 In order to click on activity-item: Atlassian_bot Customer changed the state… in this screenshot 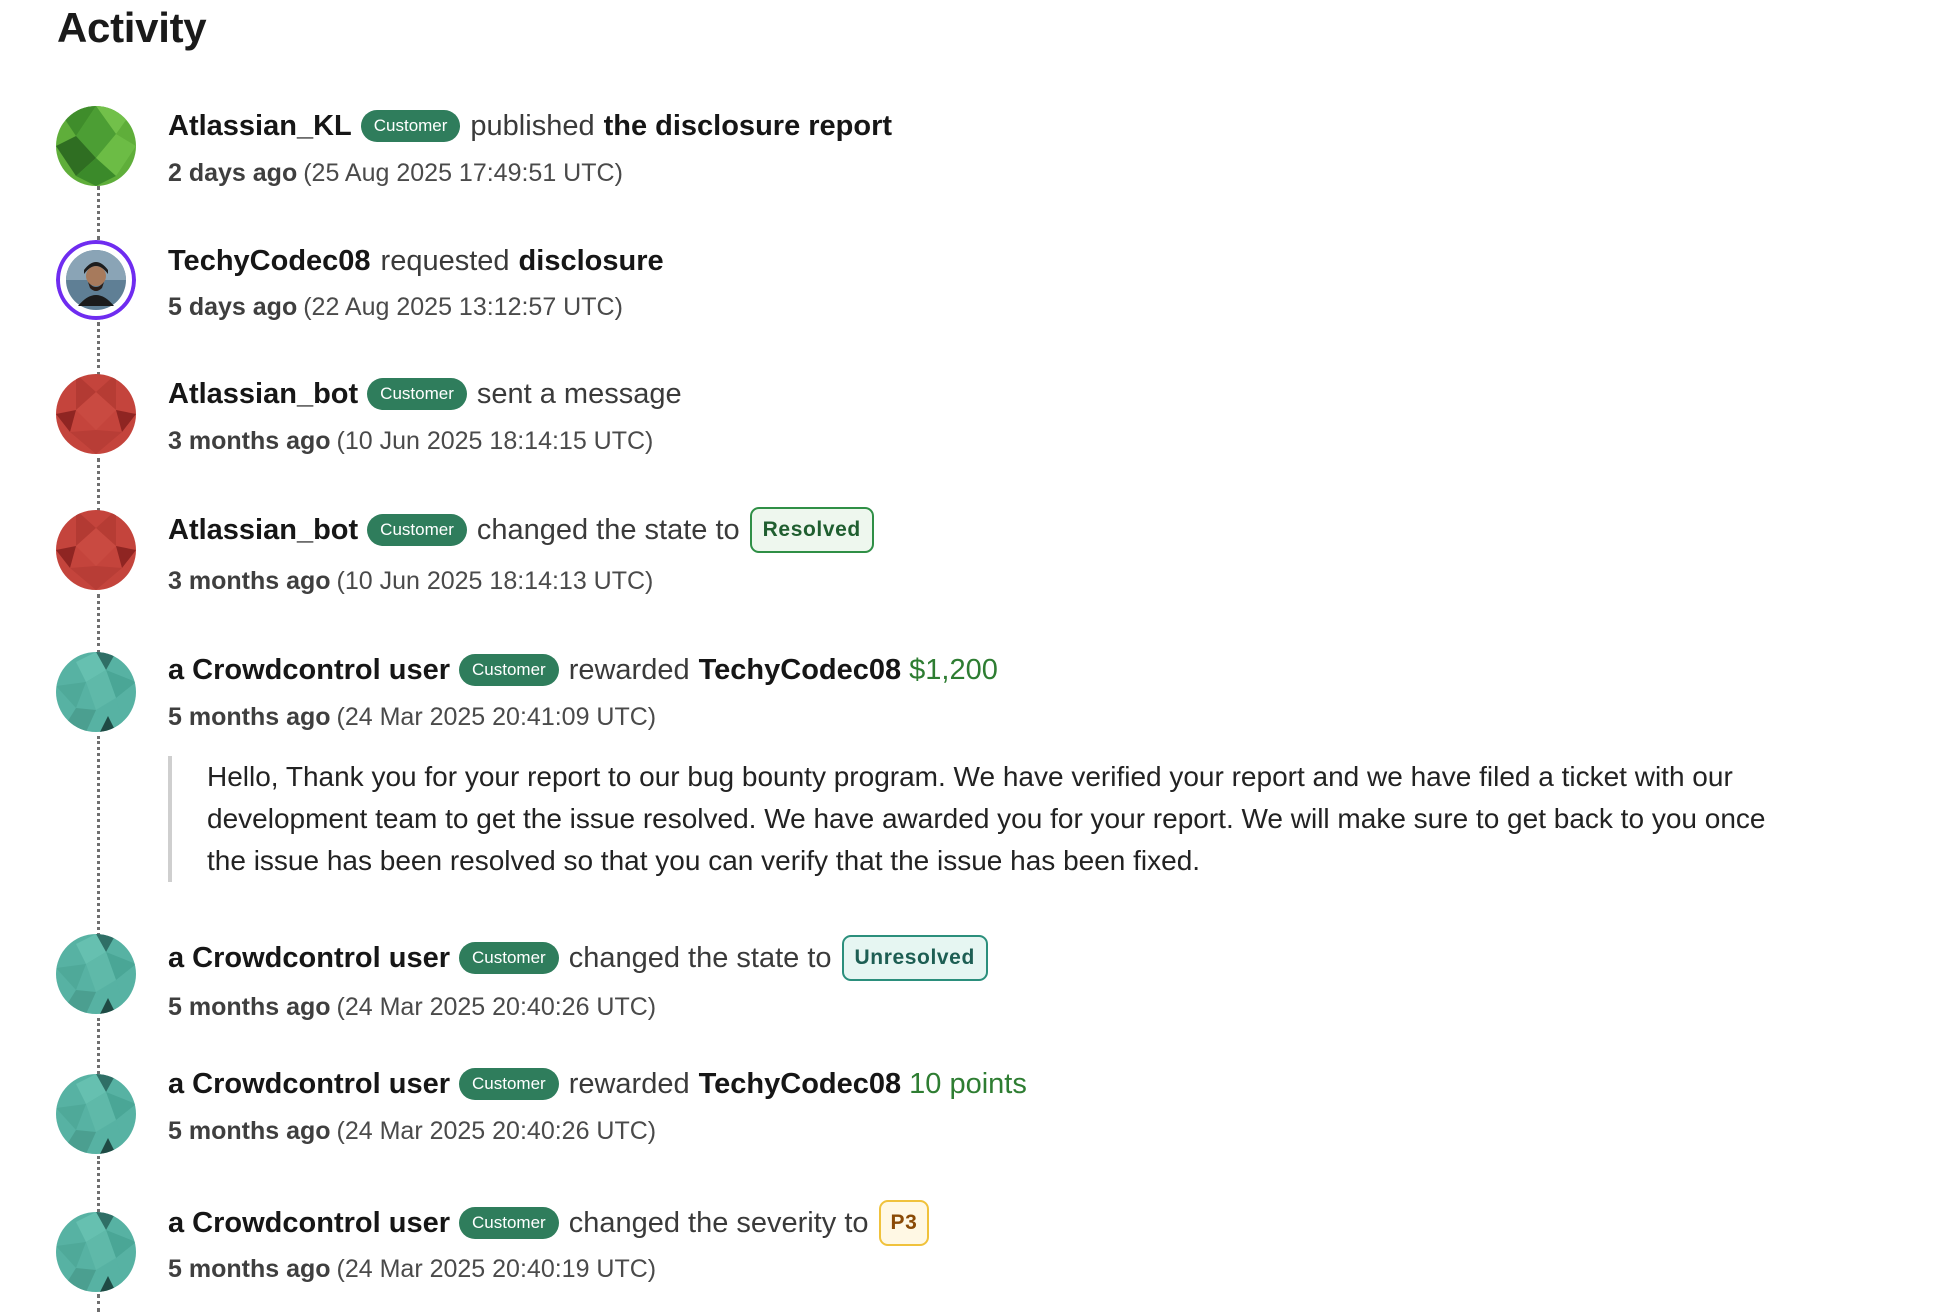, I will do `click(521, 530)`.